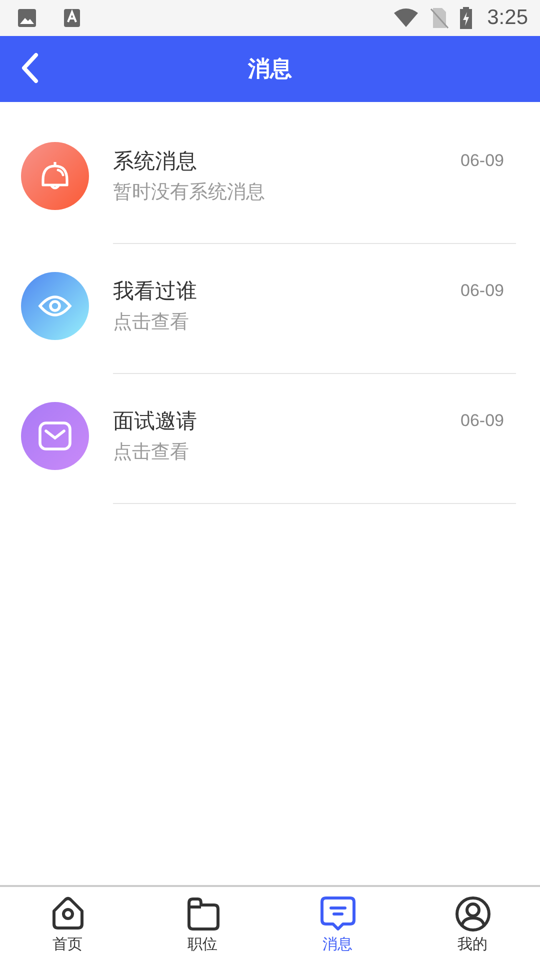 The image size is (540, 960). What do you see at coordinates (155, 161) in the screenshot?
I see `message-title: 系统消息` at bounding box center [155, 161].